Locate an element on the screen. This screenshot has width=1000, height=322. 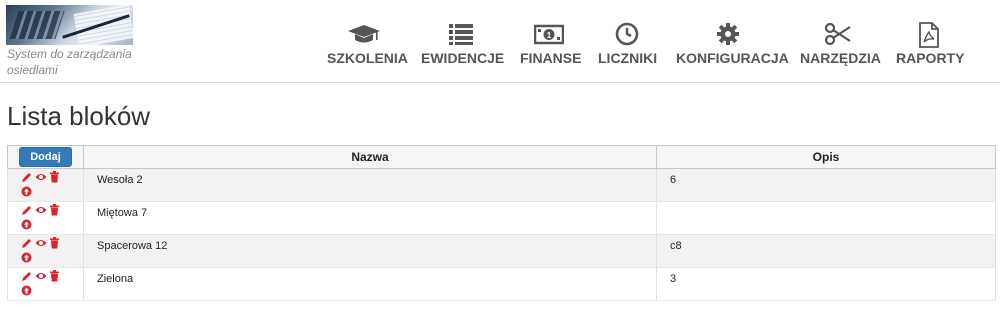
list-icon is located at coordinates (461, 34).